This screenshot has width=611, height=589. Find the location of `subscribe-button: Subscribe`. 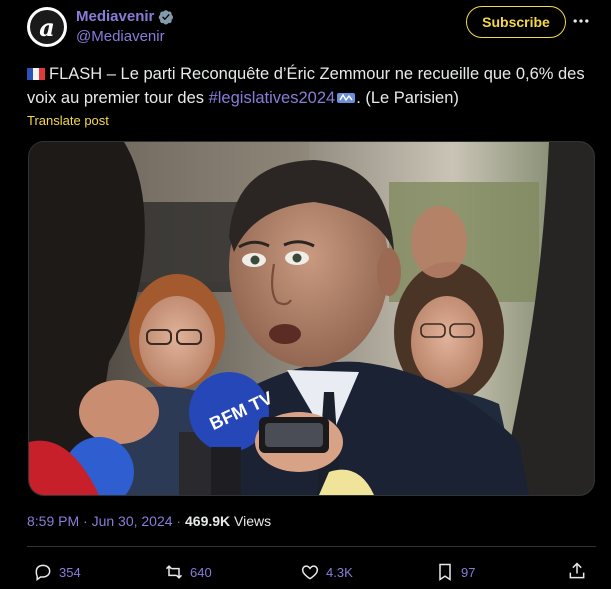

subscribe-button: Subscribe is located at coordinates (516, 22).